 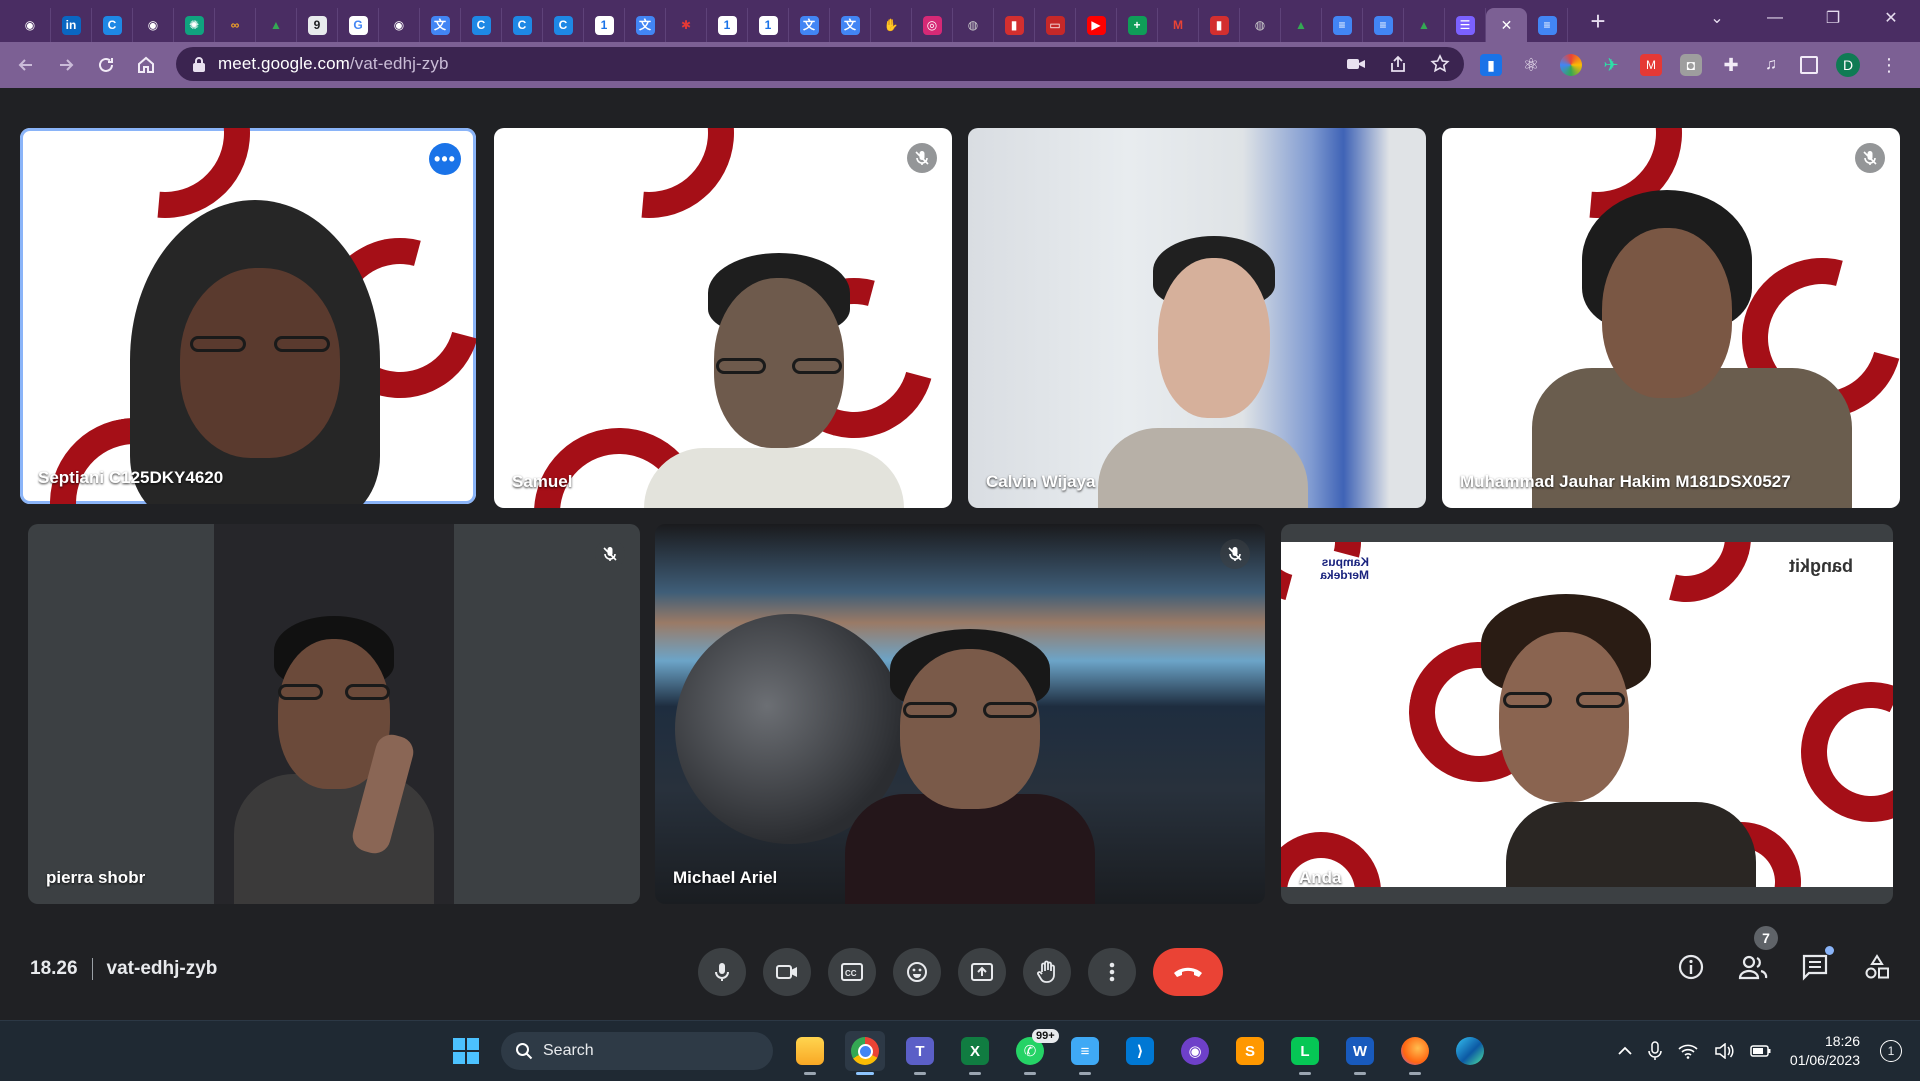 What do you see at coordinates (1651, 65) in the screenshot?
I see `extension-mendeley-icon: M` at bounding box center [1651, 65].